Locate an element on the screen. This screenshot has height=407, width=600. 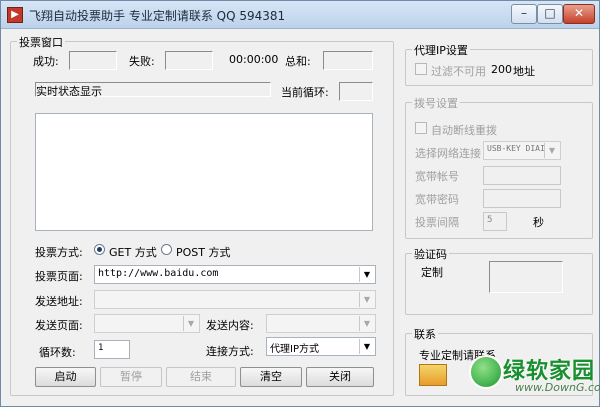
method-label: 投票方式: is located at coordinates (59, 252).